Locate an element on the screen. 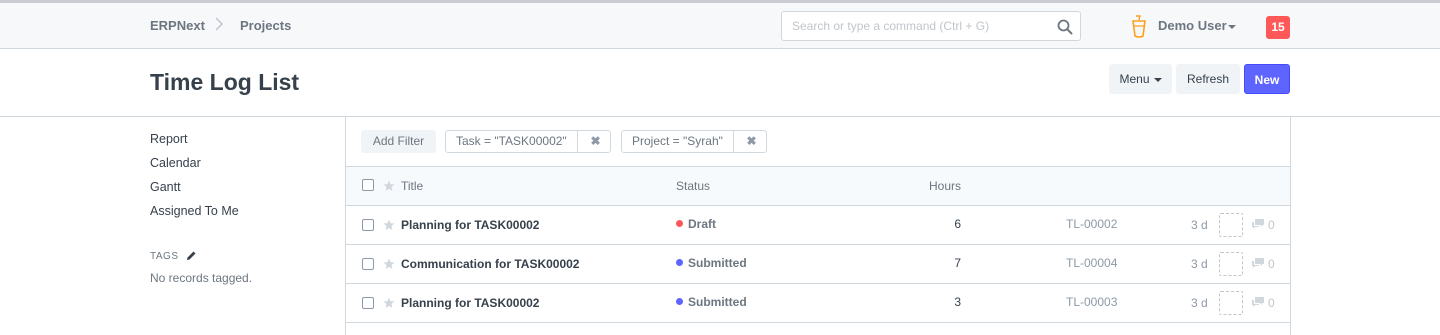  user-avatar-icon is located at coordinates (1139, 27).